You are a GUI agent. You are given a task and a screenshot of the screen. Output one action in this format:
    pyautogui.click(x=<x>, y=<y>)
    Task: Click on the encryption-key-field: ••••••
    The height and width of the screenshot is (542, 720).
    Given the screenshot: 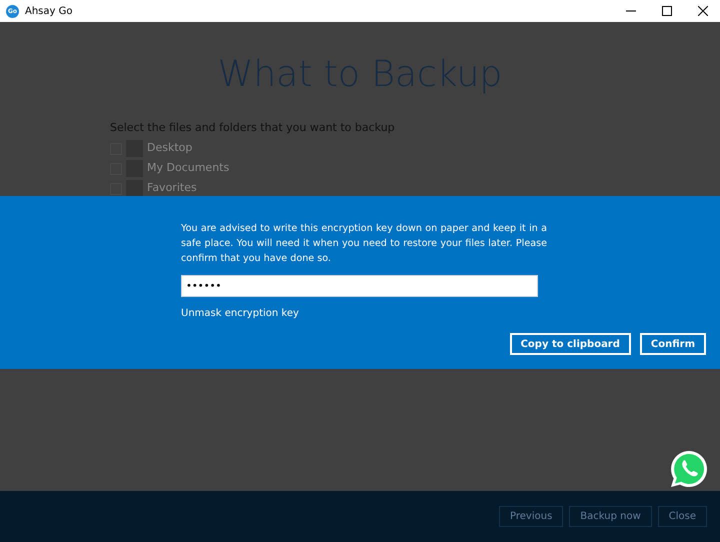 What is the action you would take?
    pyautogui.click(x=359, y=286)
    